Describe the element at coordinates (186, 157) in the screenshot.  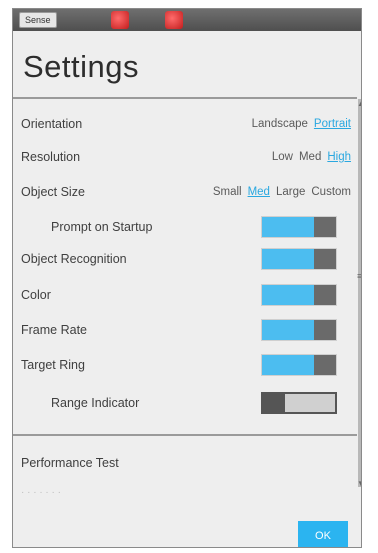
I see `resolution-row: Resolution Low Med High` at that location.